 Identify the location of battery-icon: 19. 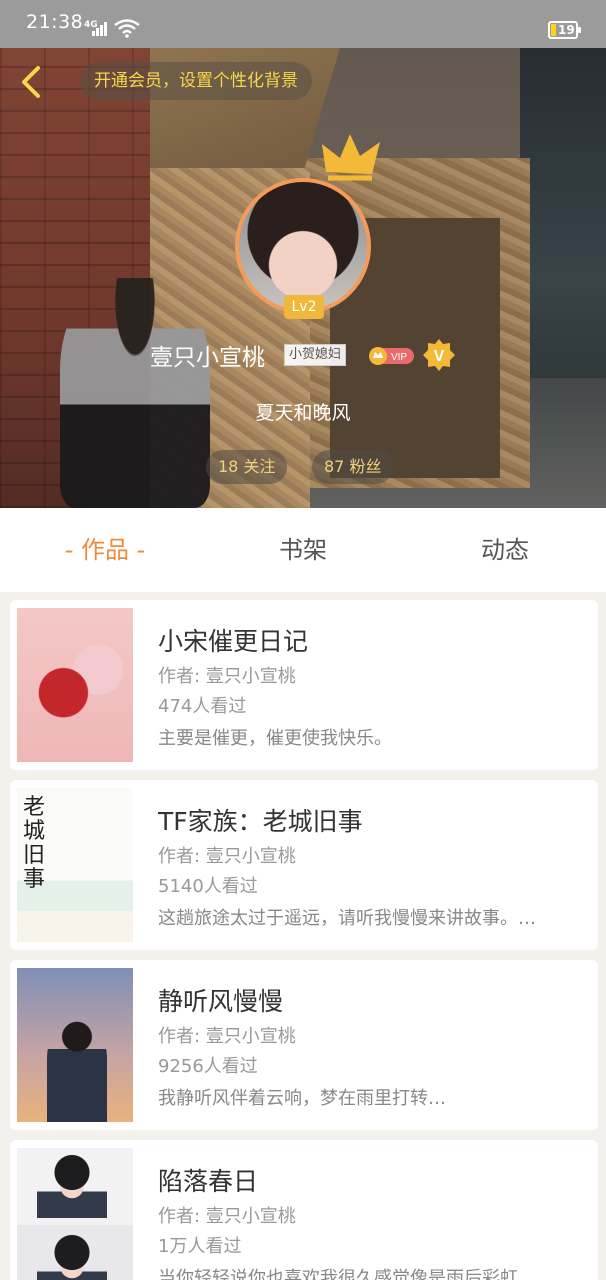
(564, 30).